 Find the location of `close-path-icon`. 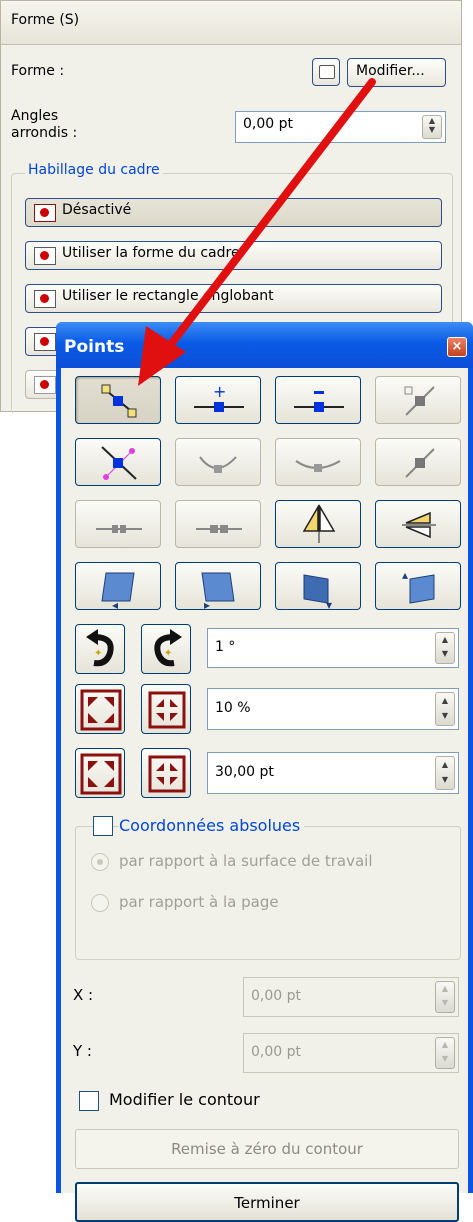

close-path-icon is located at coordinates (219, 529).